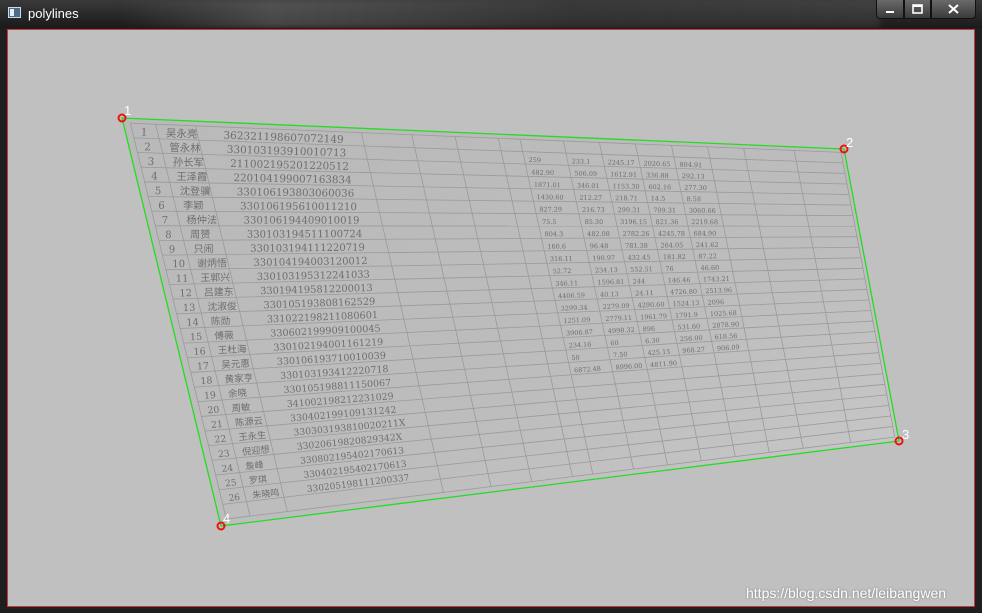 The image size is (982, 613). I want to click on row-number: 18, so click(206, 381).